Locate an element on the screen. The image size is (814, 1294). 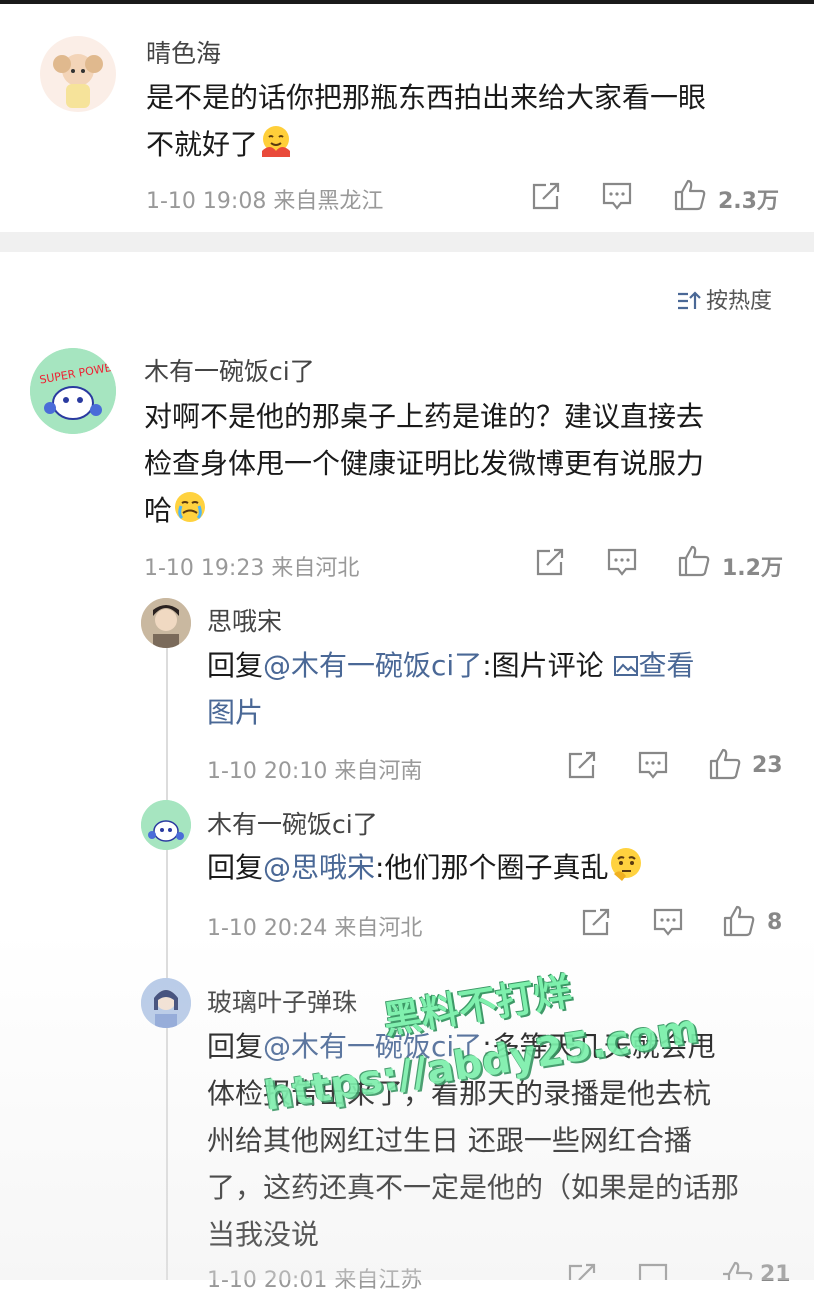
location: 来自江苏 is located at coordinates (378, 1280).